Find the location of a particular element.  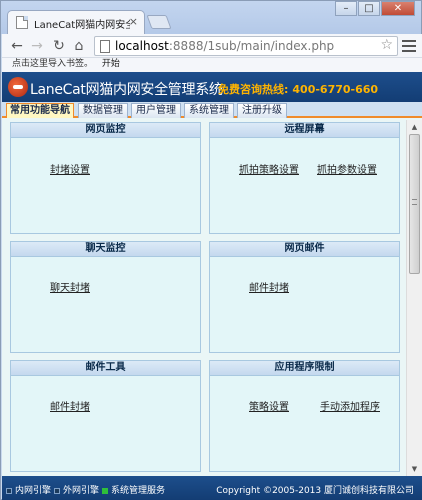

reload-icon: ↻ is located at coordinates (59, 46).